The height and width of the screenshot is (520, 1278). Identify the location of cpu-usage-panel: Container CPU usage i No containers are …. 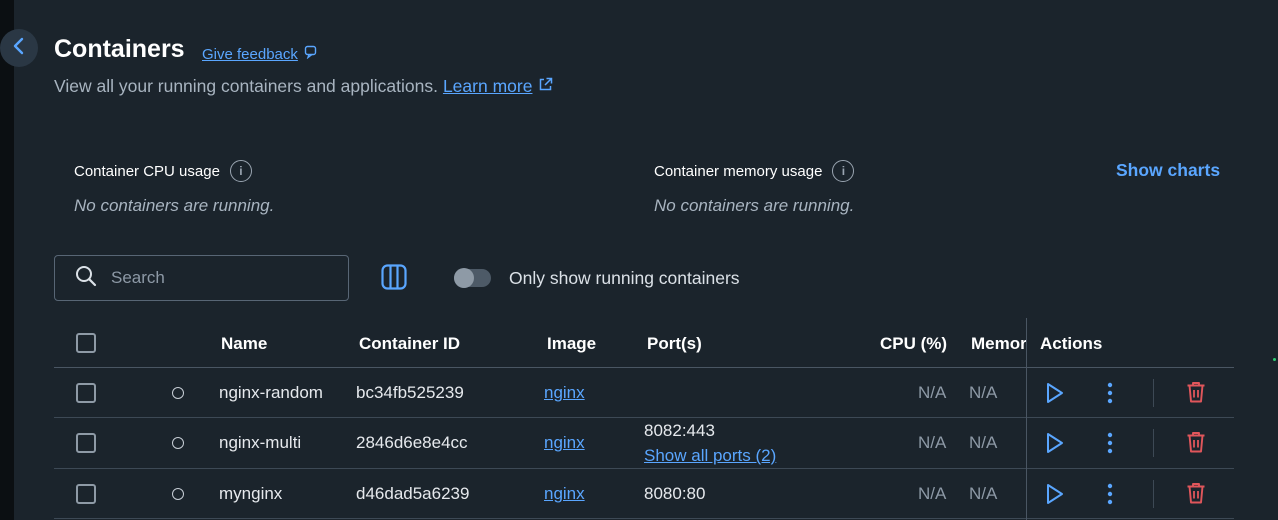
(174, 188).